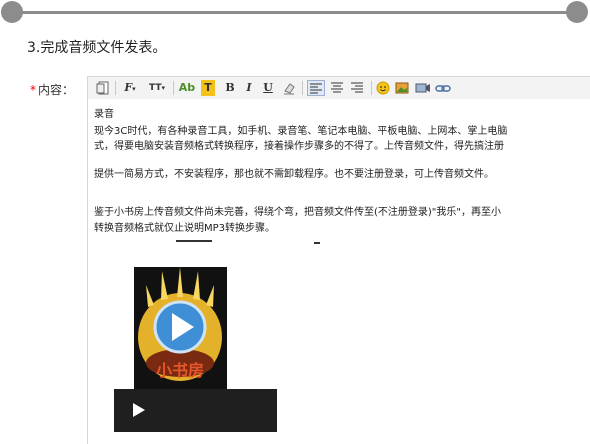 The image size is (590, 444). Describe the element at coordinates (249, 88) in the screenshot. I see `italic-button: I` at that location.